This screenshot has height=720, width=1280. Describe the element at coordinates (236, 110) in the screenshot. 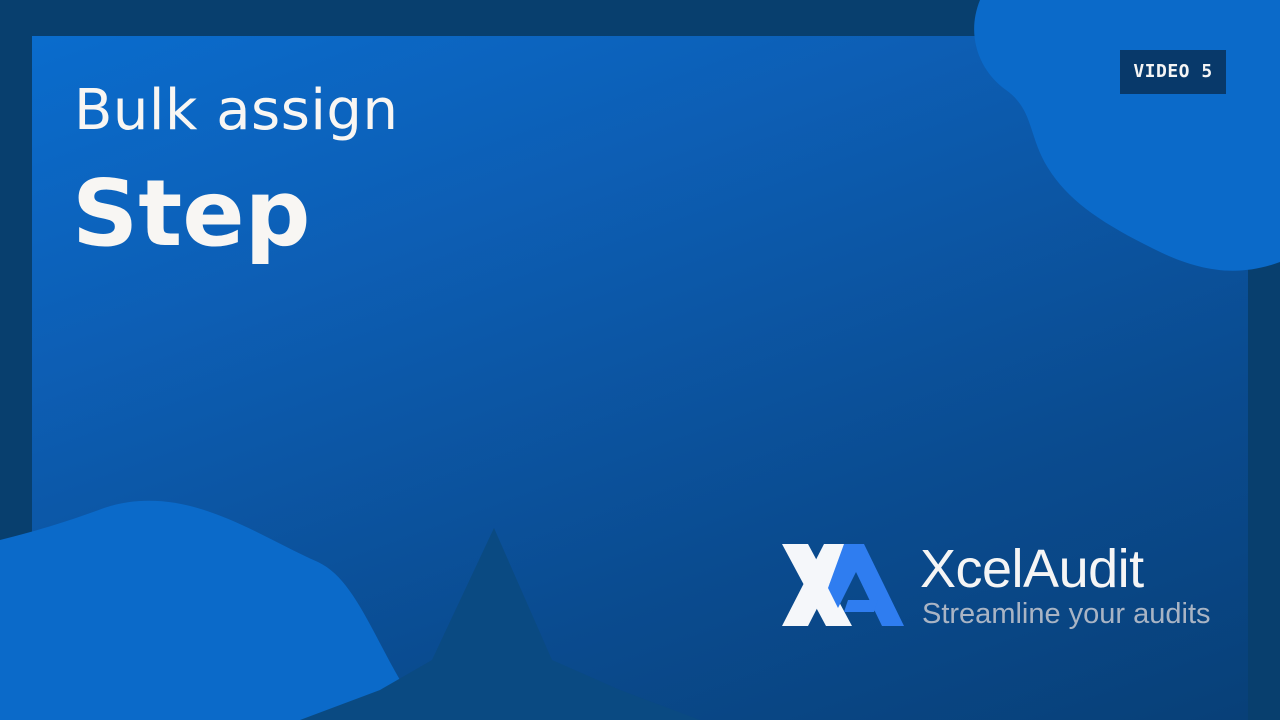

I see `slide-title-line-1: Bulk assign` at that location.